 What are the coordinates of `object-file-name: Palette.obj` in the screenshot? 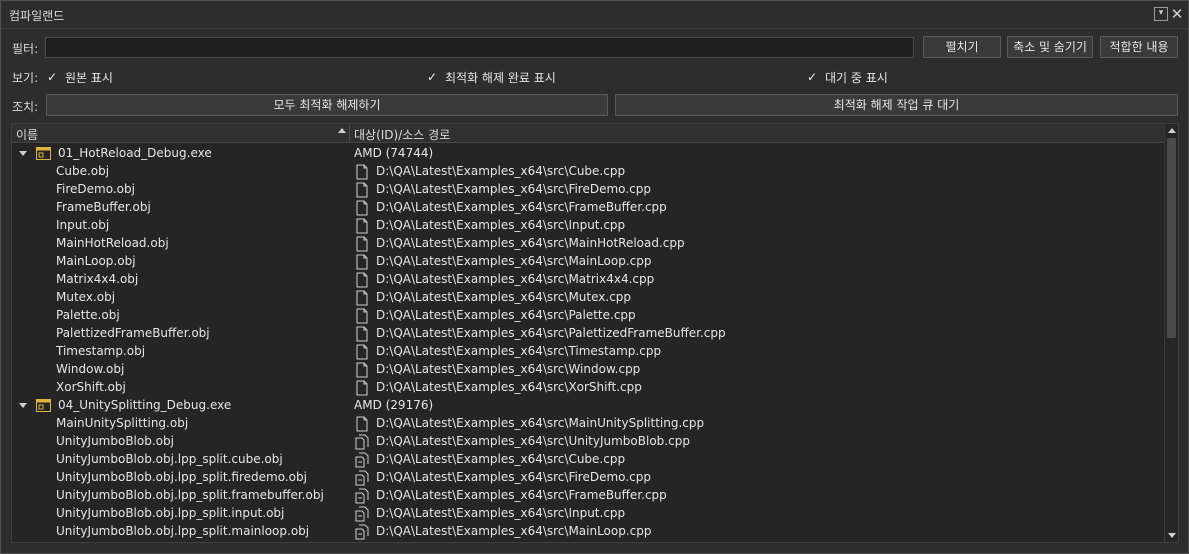 It's located at (88, 315).